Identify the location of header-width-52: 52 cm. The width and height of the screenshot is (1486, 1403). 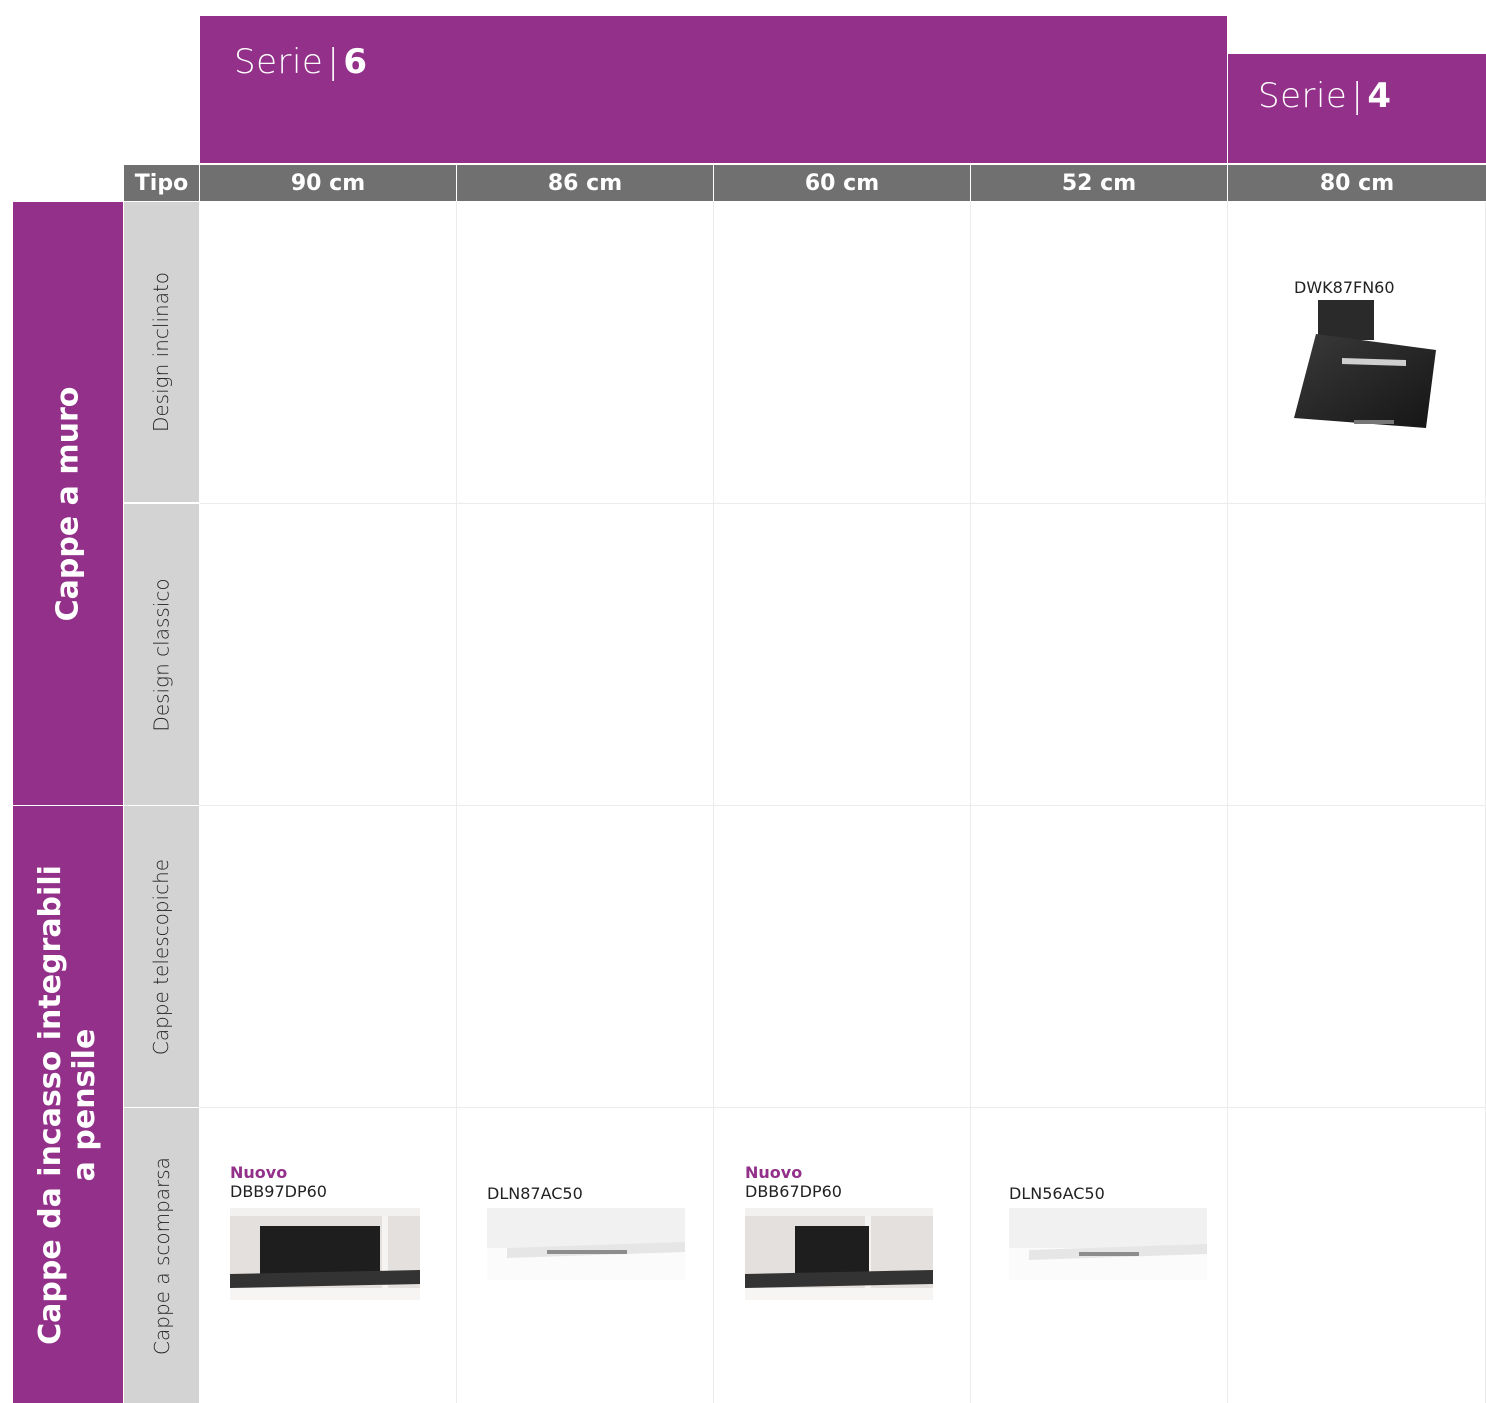
(1099, 183).